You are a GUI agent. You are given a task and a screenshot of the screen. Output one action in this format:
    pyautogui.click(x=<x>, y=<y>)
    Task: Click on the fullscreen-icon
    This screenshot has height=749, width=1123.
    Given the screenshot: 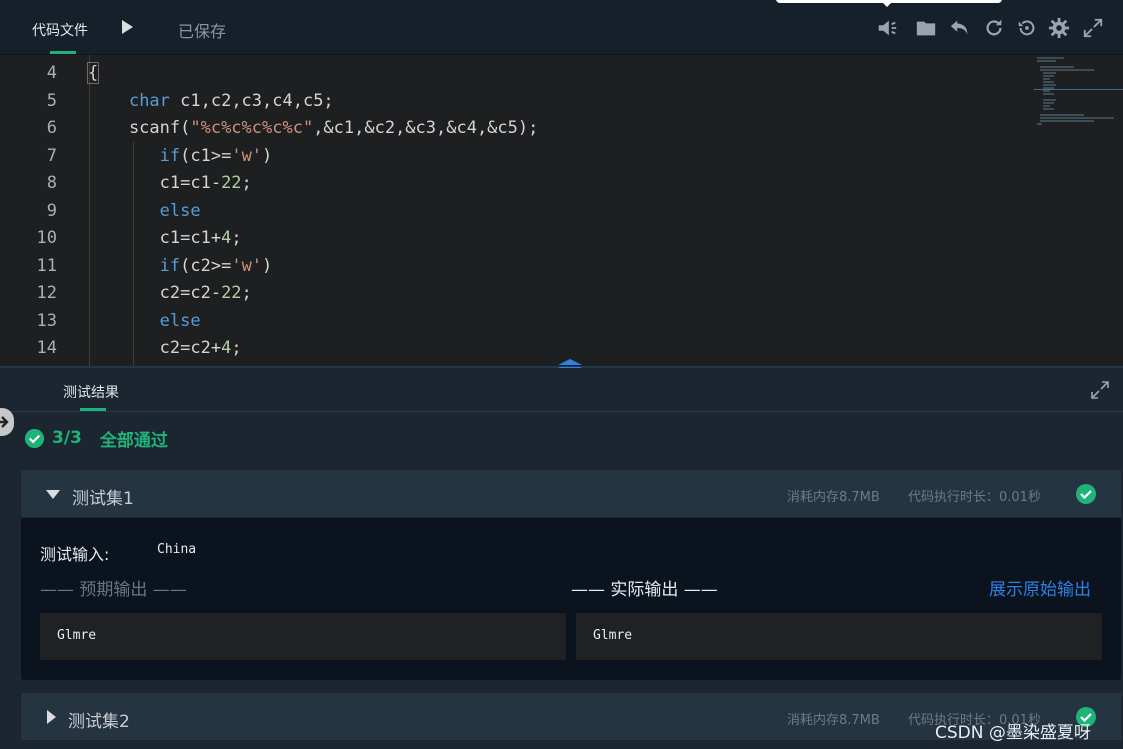 What is the action you would take?
    pyautogui.click(x=1093, y=28)
    